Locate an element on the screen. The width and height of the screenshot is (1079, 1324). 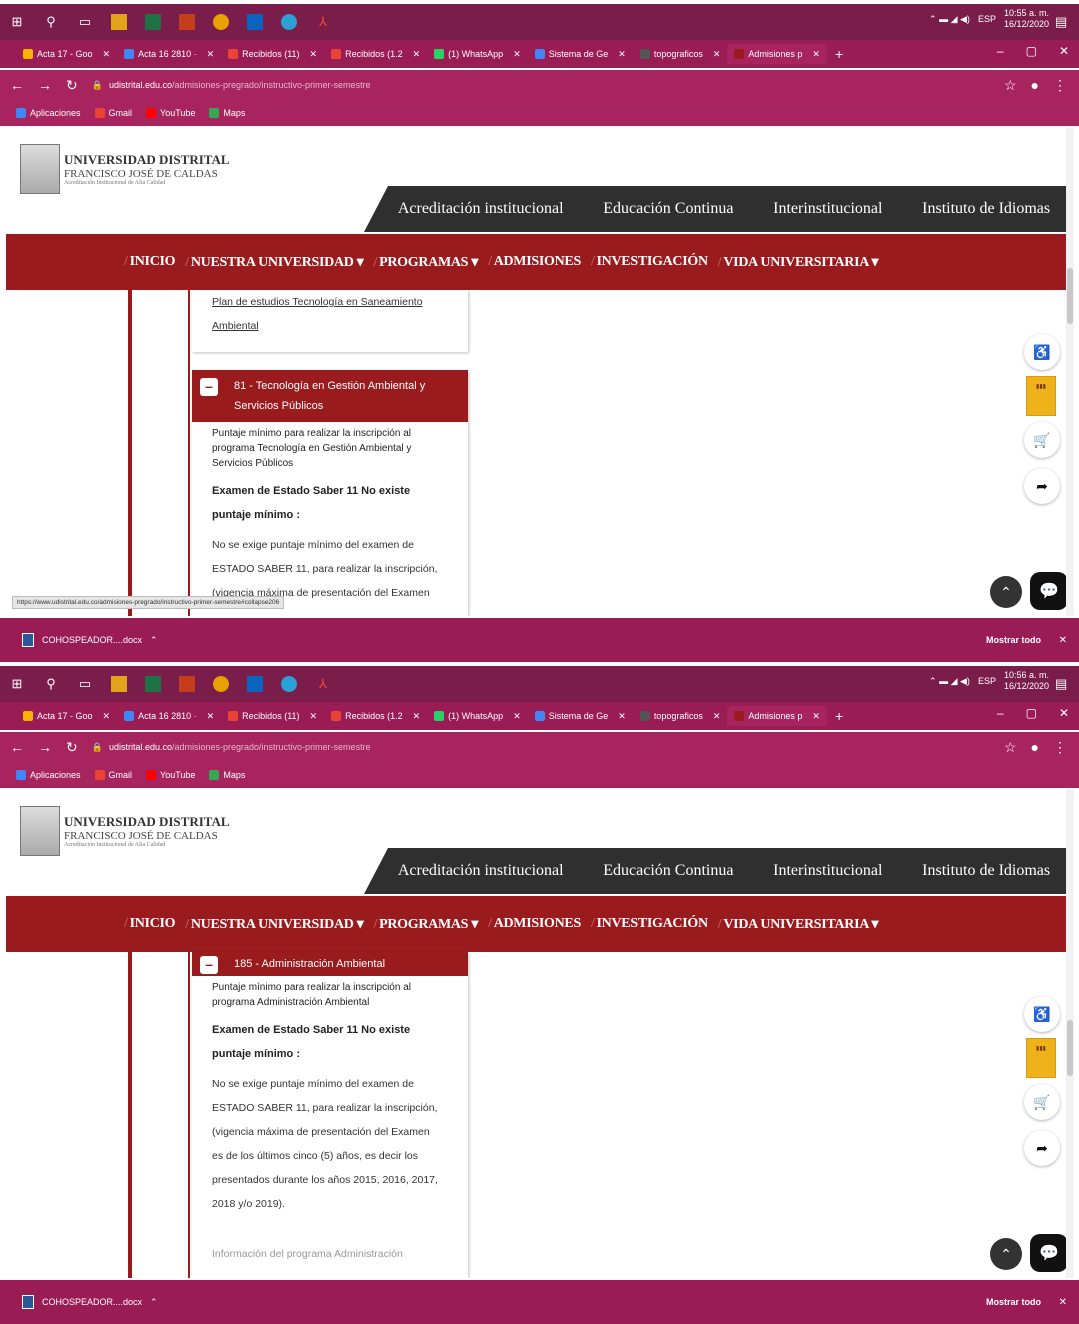
chat-button: 💬 is located at coordinates (1049, 1253).